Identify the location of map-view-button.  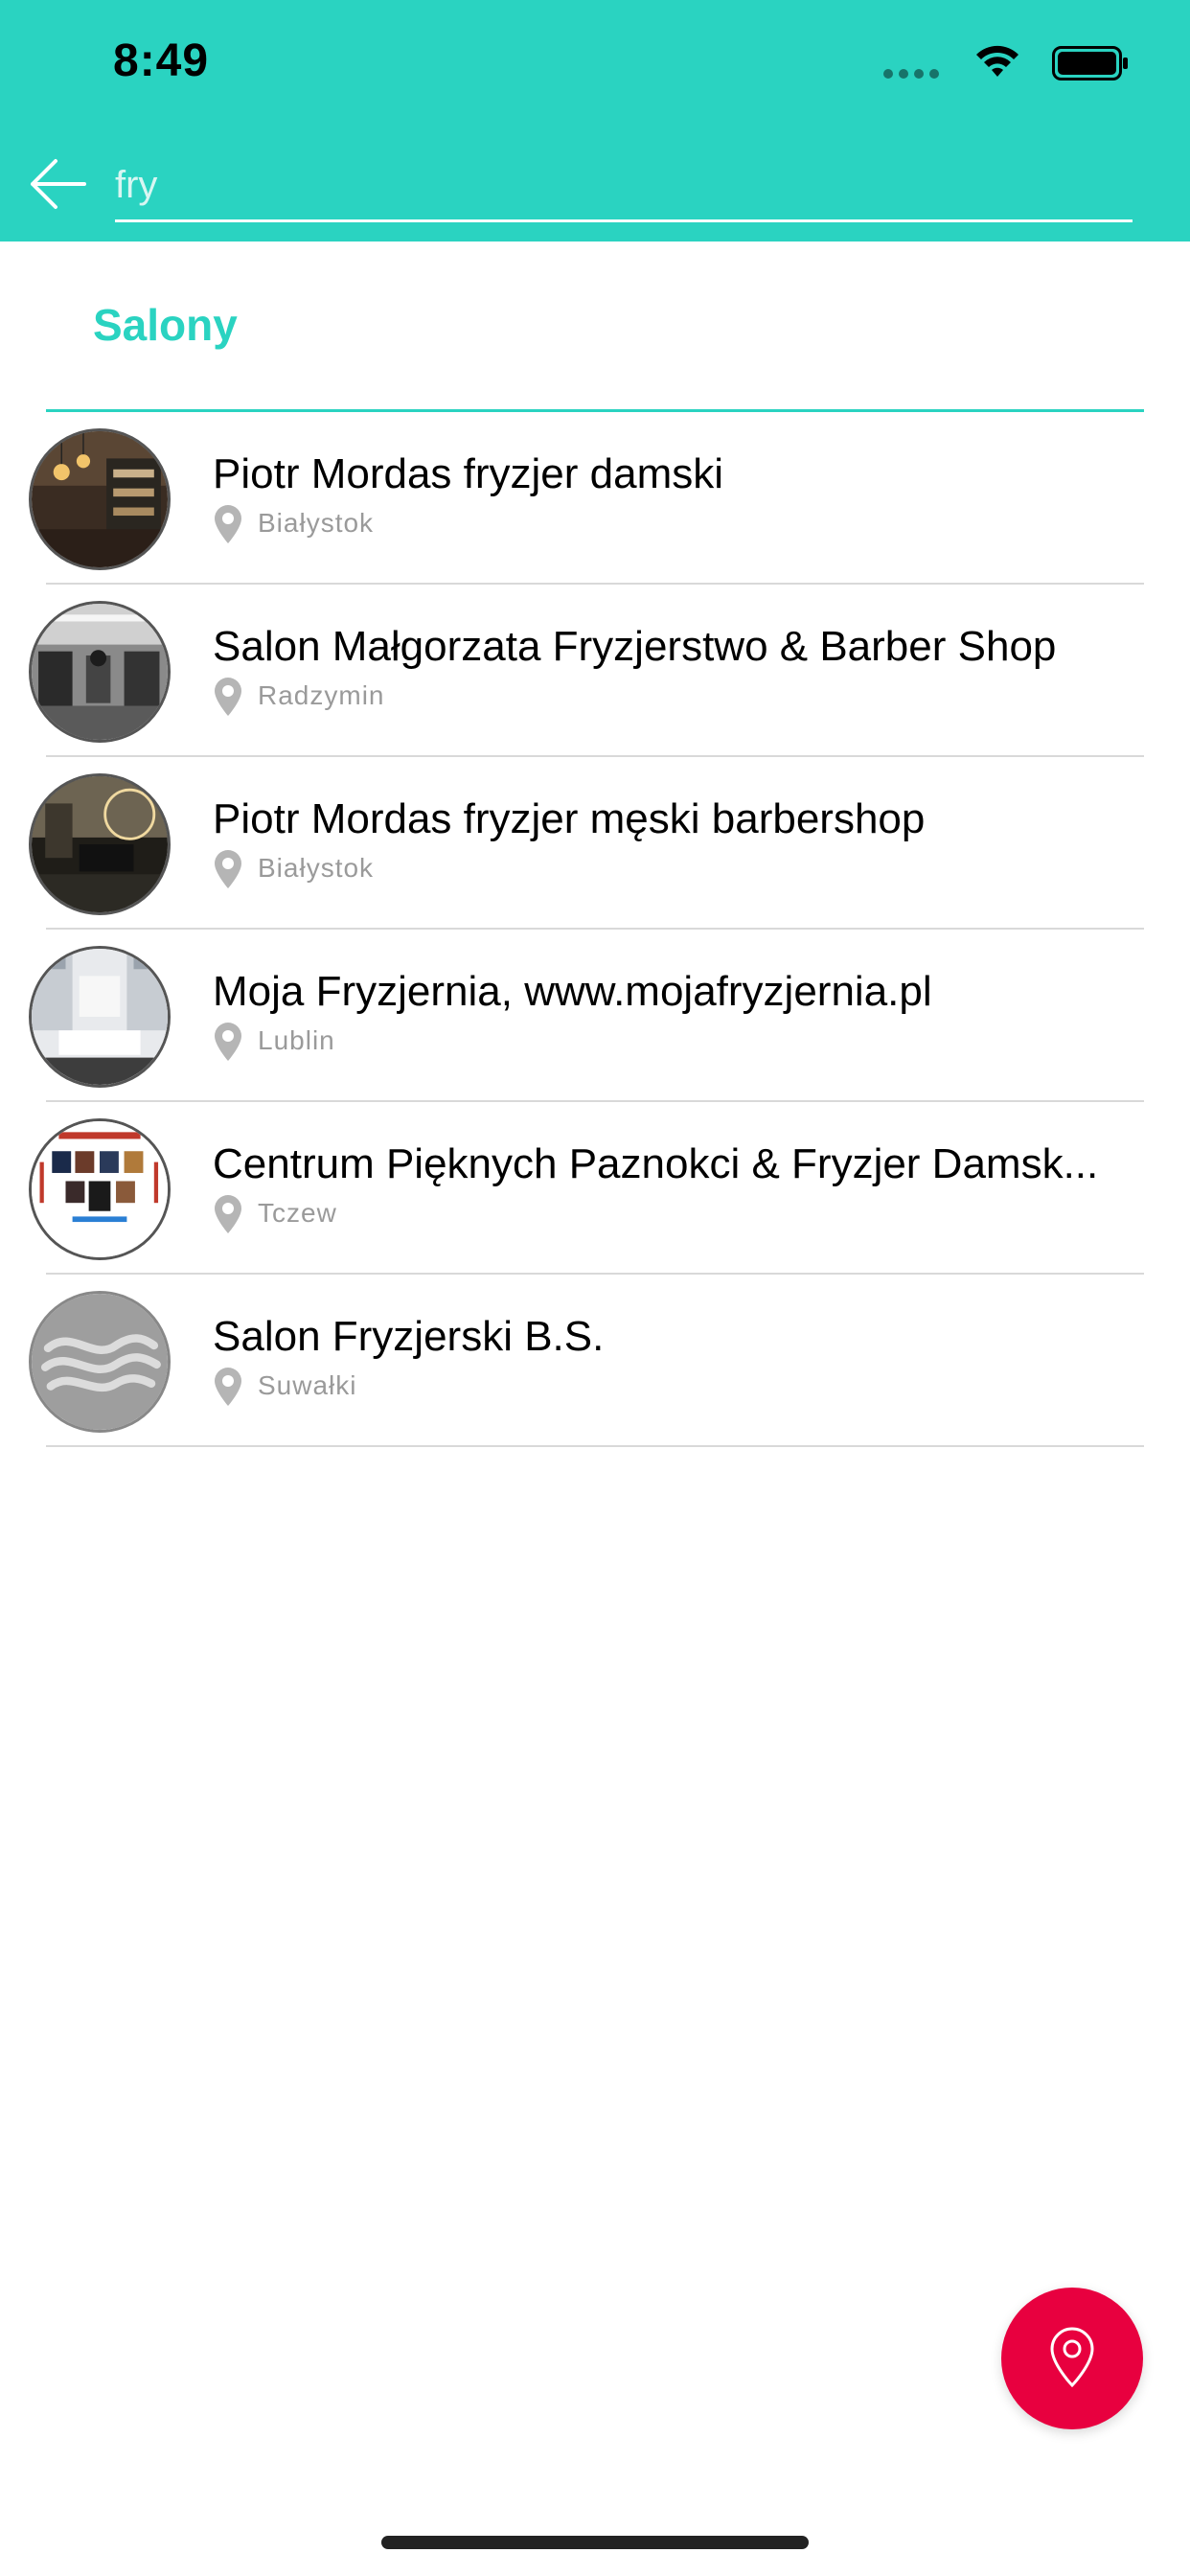
(1072, 2358).